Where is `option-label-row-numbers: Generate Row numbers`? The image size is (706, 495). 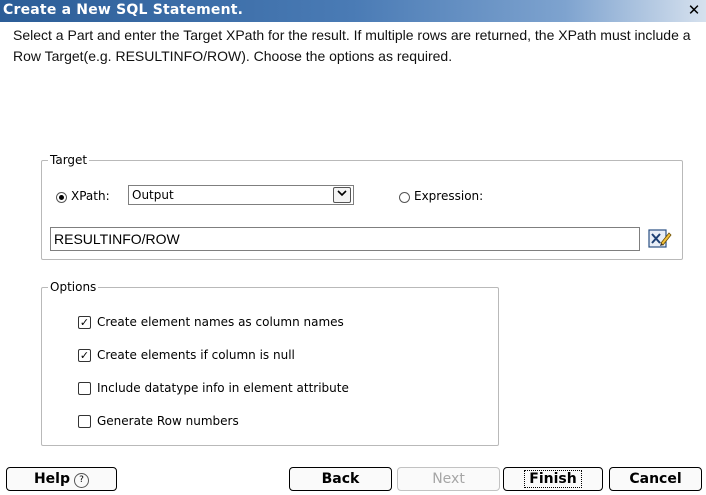
option-label-row-numbers: Generate Row numbers is located at coordinates (168, 421).